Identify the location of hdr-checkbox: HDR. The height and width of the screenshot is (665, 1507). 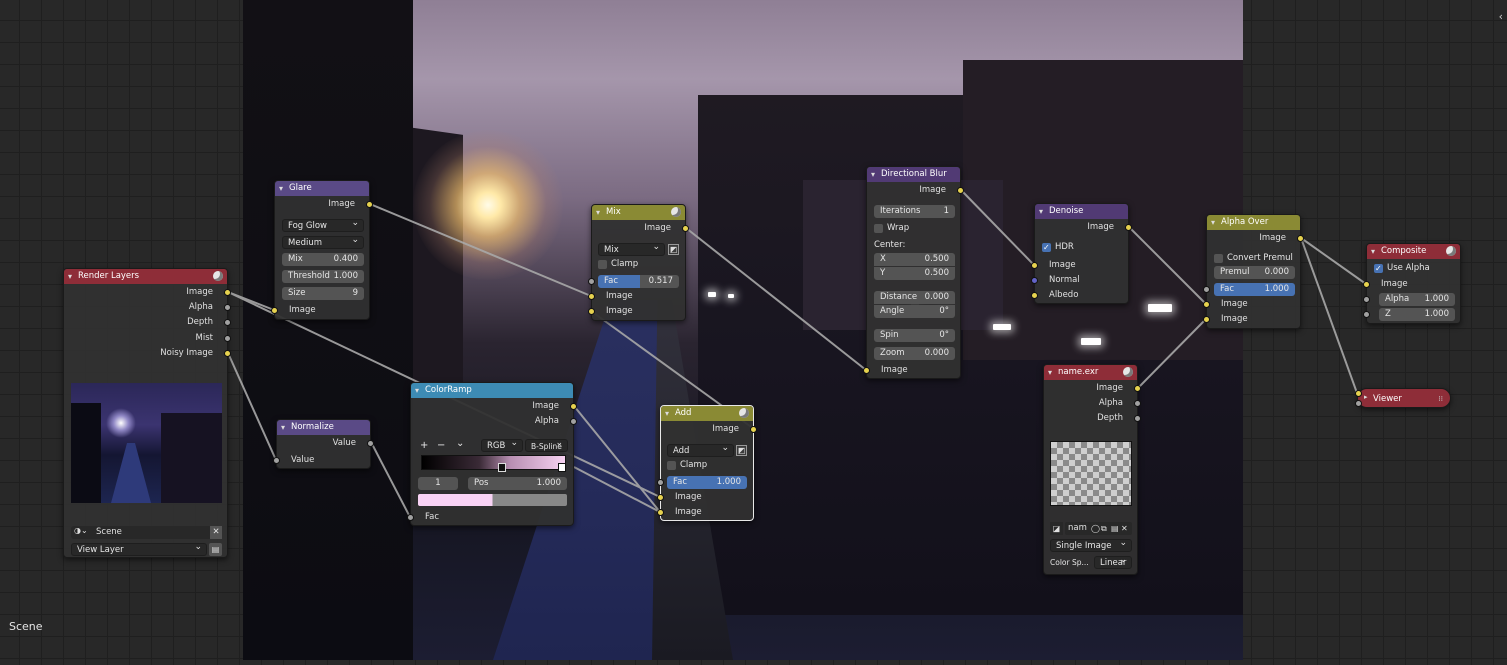
(1058, 247).